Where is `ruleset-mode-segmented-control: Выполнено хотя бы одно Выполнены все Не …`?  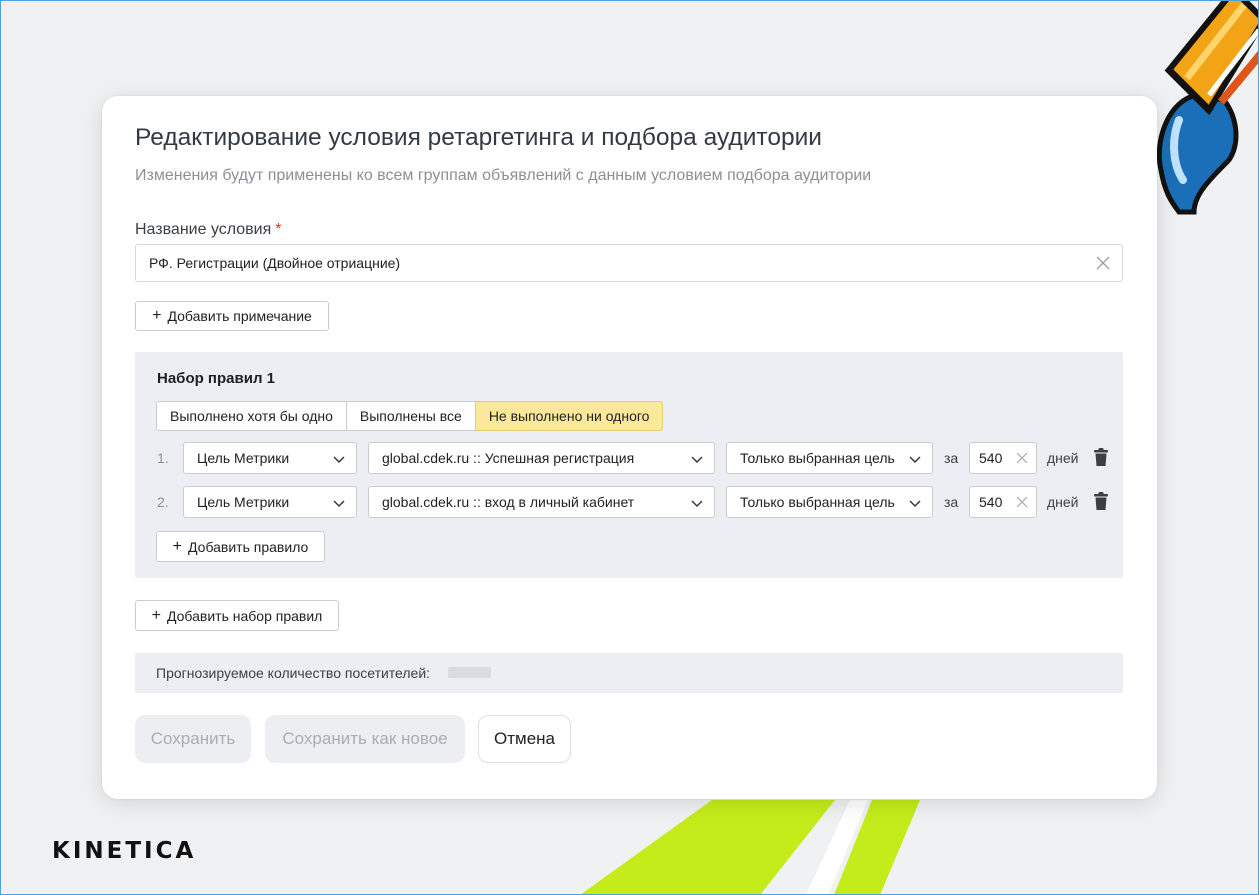 ruleset-mode-segmented-control: Выполнено хотя бы одно Выполнены все Не … is located at coordinates (410, 416).